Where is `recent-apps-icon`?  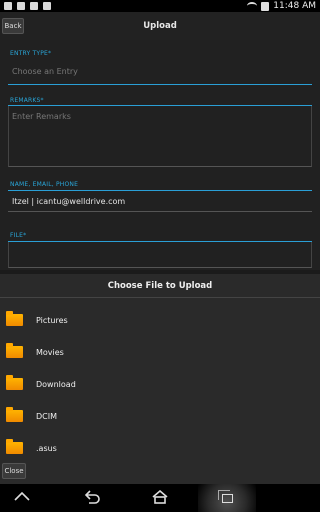
recent-apps-icon is located at coordinates (225, 496).